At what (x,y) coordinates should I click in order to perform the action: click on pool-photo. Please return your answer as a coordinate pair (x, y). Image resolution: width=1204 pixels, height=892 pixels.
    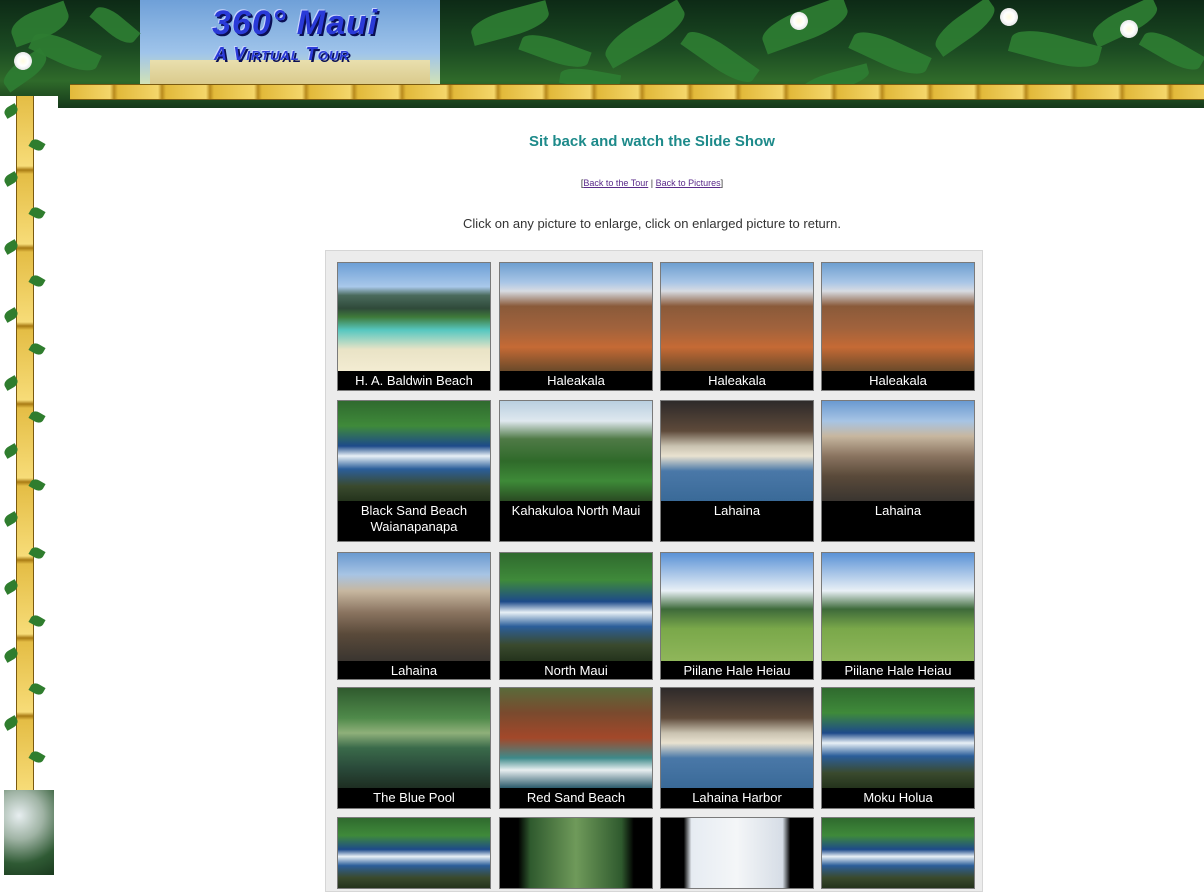
    Looking at the image, I should click on (414, 738).